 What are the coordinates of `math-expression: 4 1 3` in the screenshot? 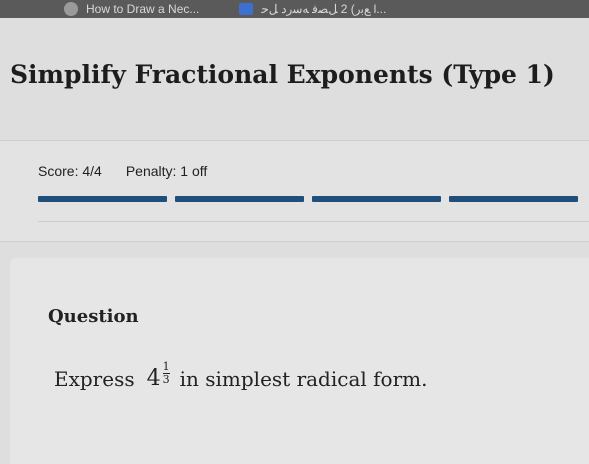 It's located at (158, 376).